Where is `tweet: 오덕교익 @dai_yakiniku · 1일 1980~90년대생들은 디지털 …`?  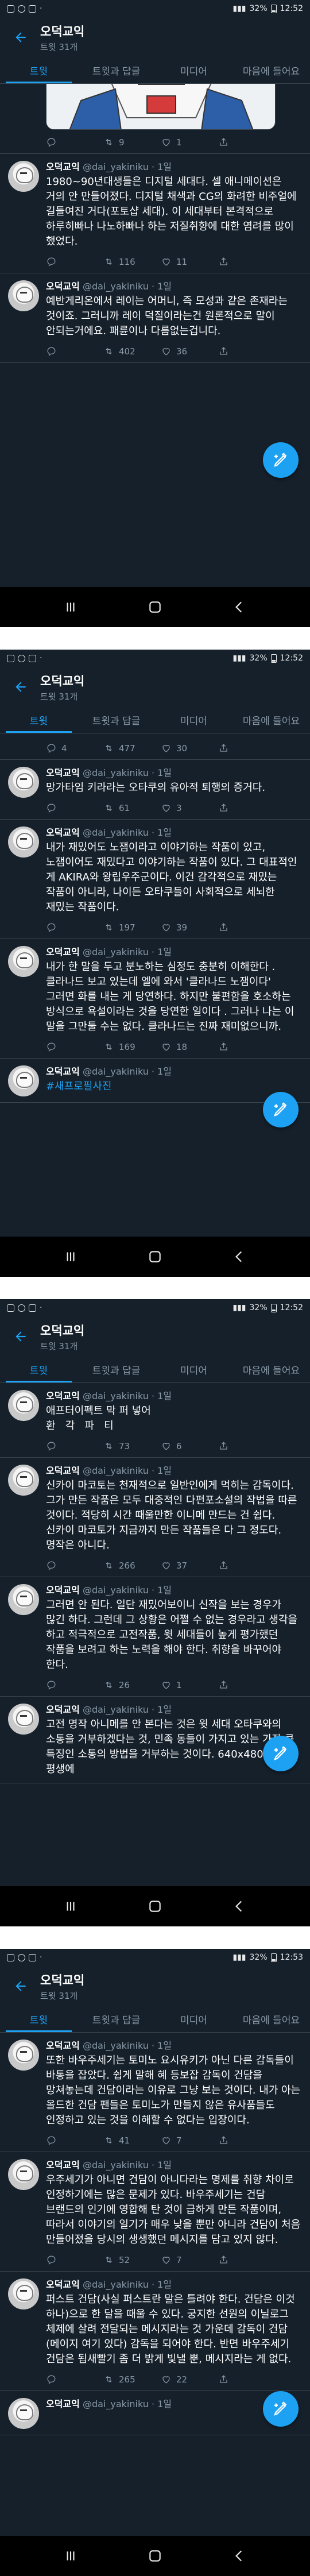
tweet: 오덕교익 @dai_yakiniku · 1일 1980~90년대생들은 디지털 … is located at coordinates (155, 213).